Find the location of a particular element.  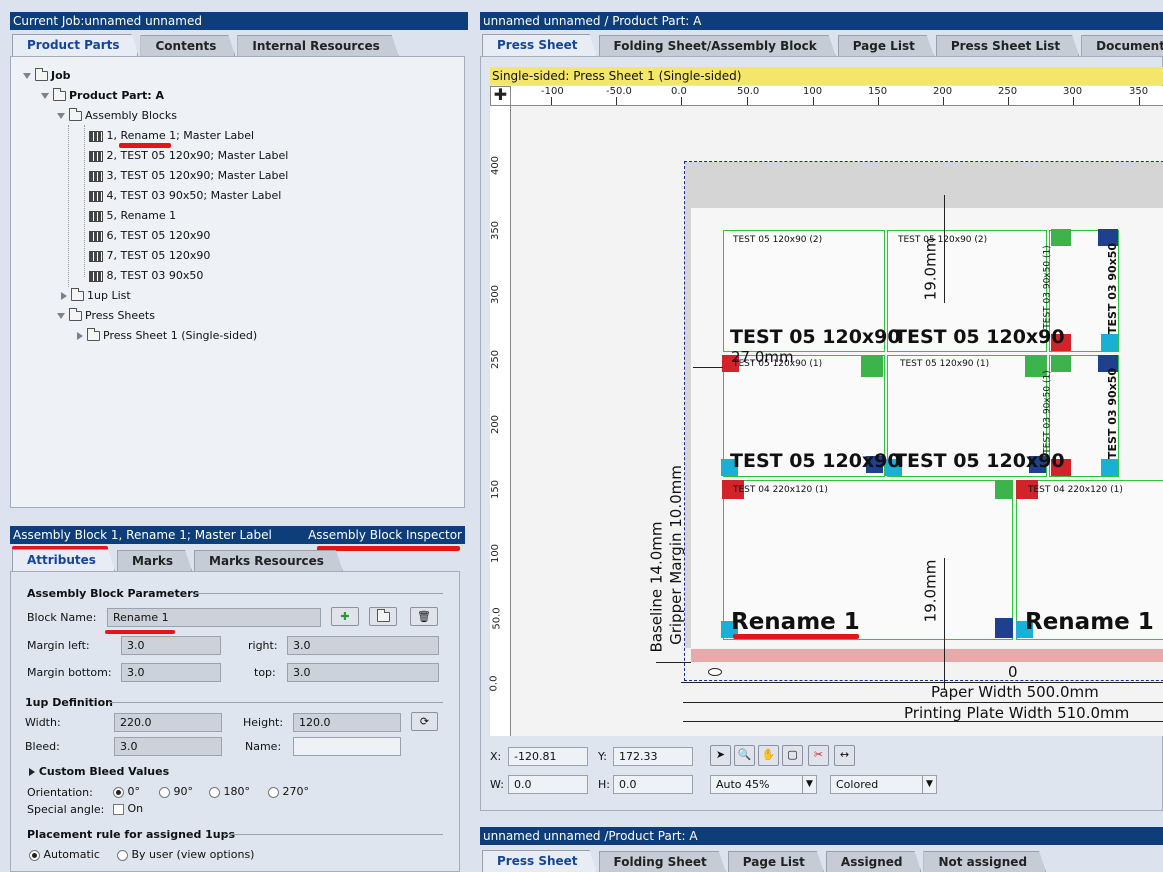

tree-press-sheets: Press Sheets is located at coordinates (106, 316).